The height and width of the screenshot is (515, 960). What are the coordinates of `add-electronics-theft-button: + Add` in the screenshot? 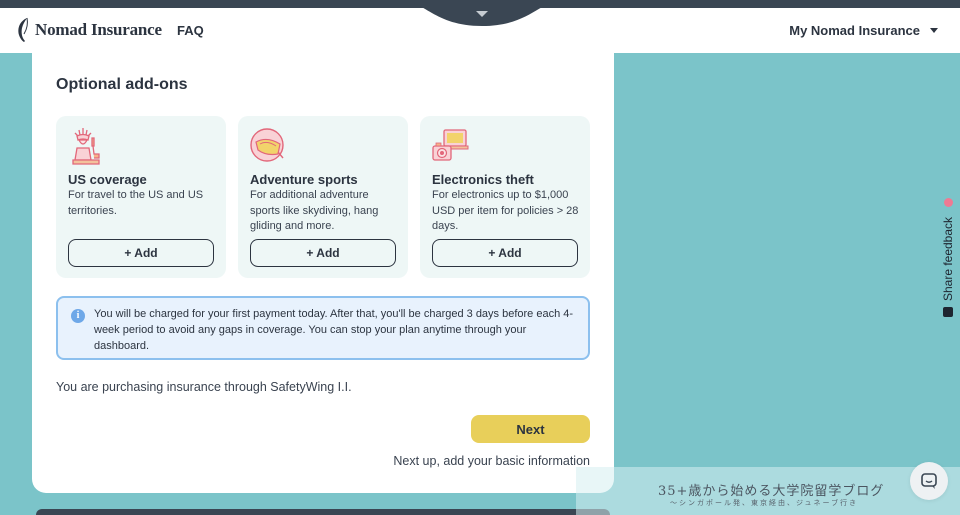 It's located at (505, 253).